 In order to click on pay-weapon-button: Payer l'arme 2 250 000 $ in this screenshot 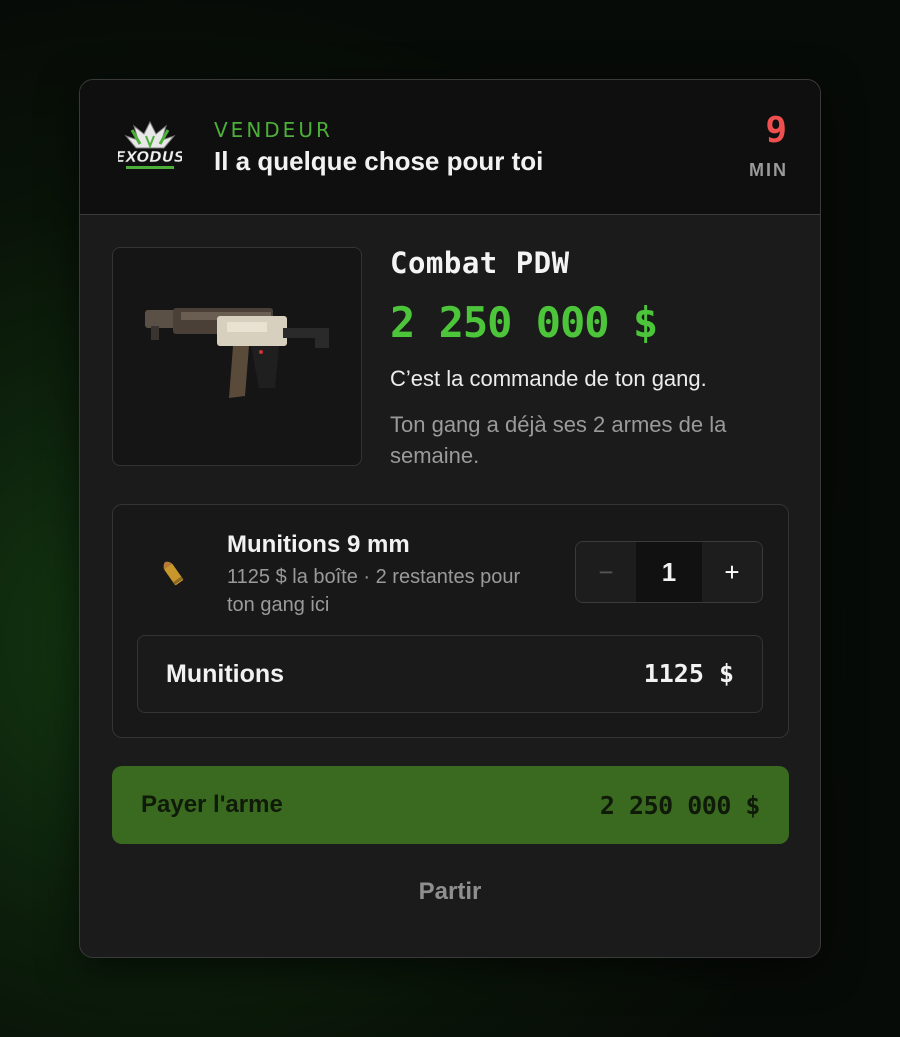, I will do `click(450, 805)`.